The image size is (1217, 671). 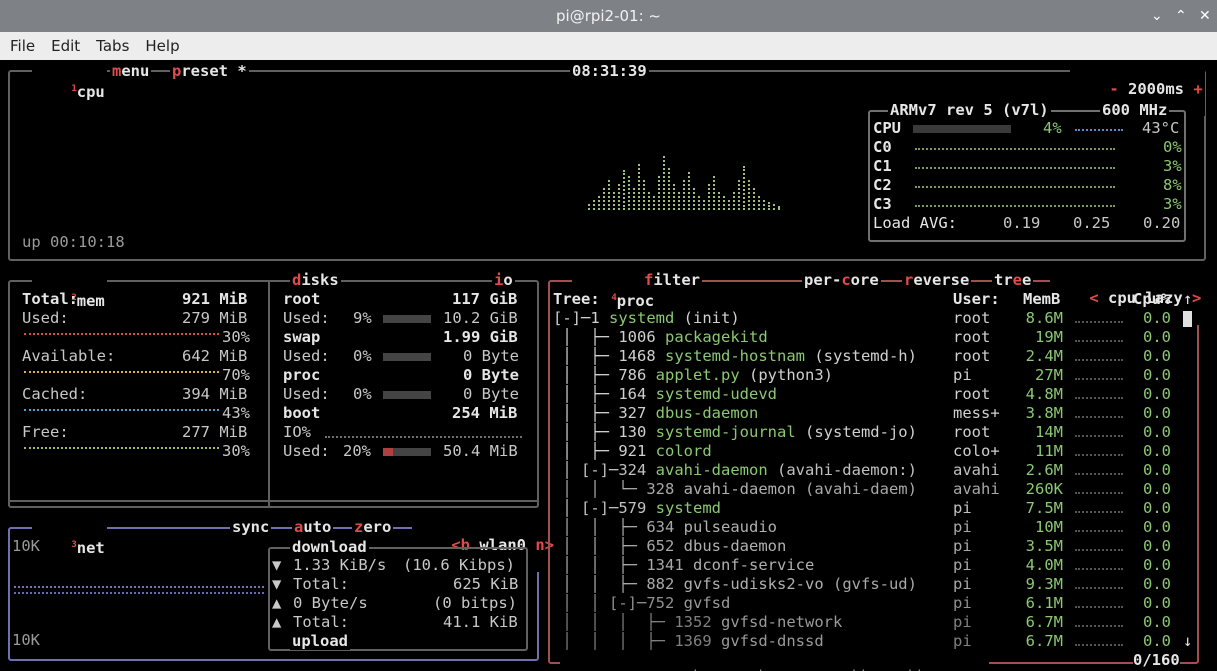 I want to click on mem-row-label: Available:, so click(x=69, y=356).